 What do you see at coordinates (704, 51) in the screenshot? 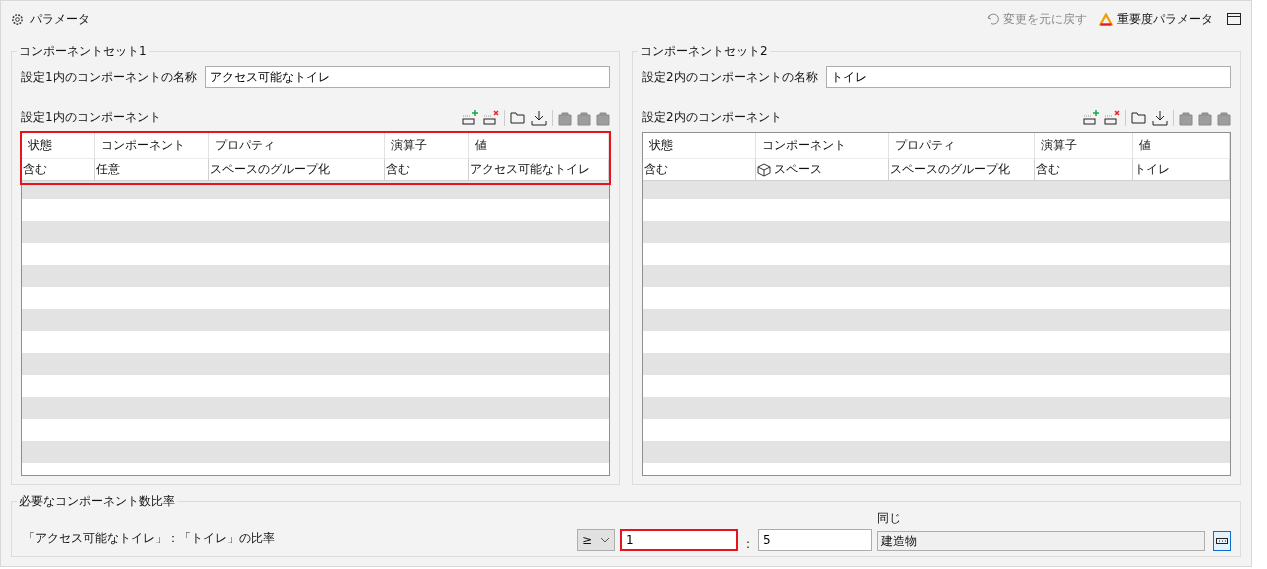
I see `panel-legend: コンポーネントセット2` at bounding box center [704, 51].